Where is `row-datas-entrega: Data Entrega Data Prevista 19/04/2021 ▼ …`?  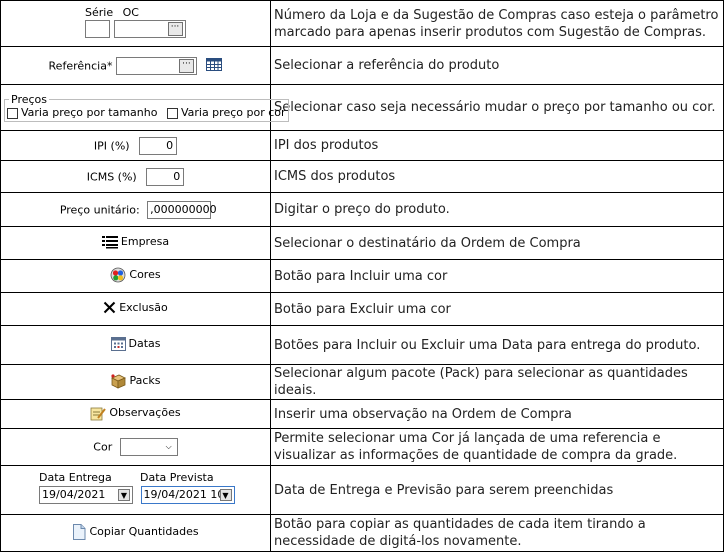
row-datas-entrega: Data Entrega Data Prevista 19/04/2021 ▼ … is located at coordinates (362, 490).